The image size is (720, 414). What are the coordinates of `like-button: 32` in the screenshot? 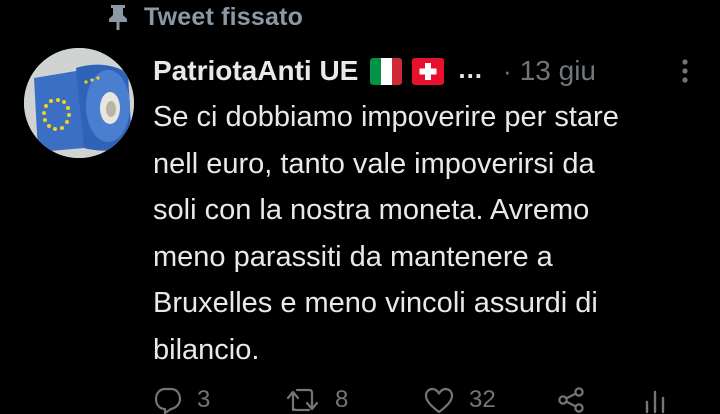 It's located at (459, 400).